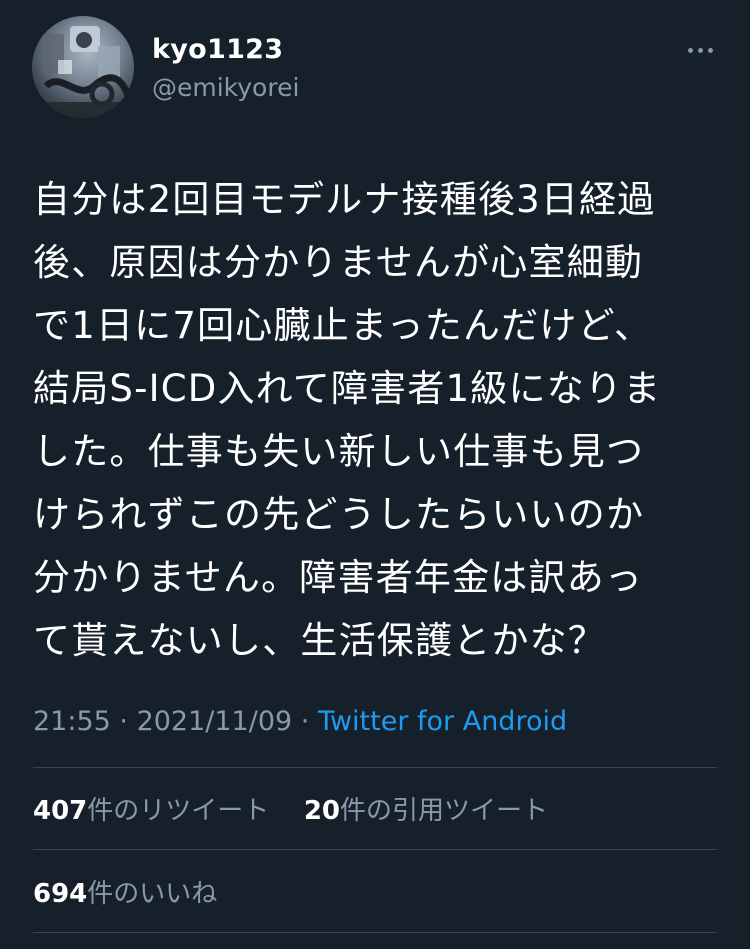 This screenshot has width=750, height=949. I want to click on tweet-text-line: 自分は2回目モデルナ接種後3日経過, so click(344, 199).